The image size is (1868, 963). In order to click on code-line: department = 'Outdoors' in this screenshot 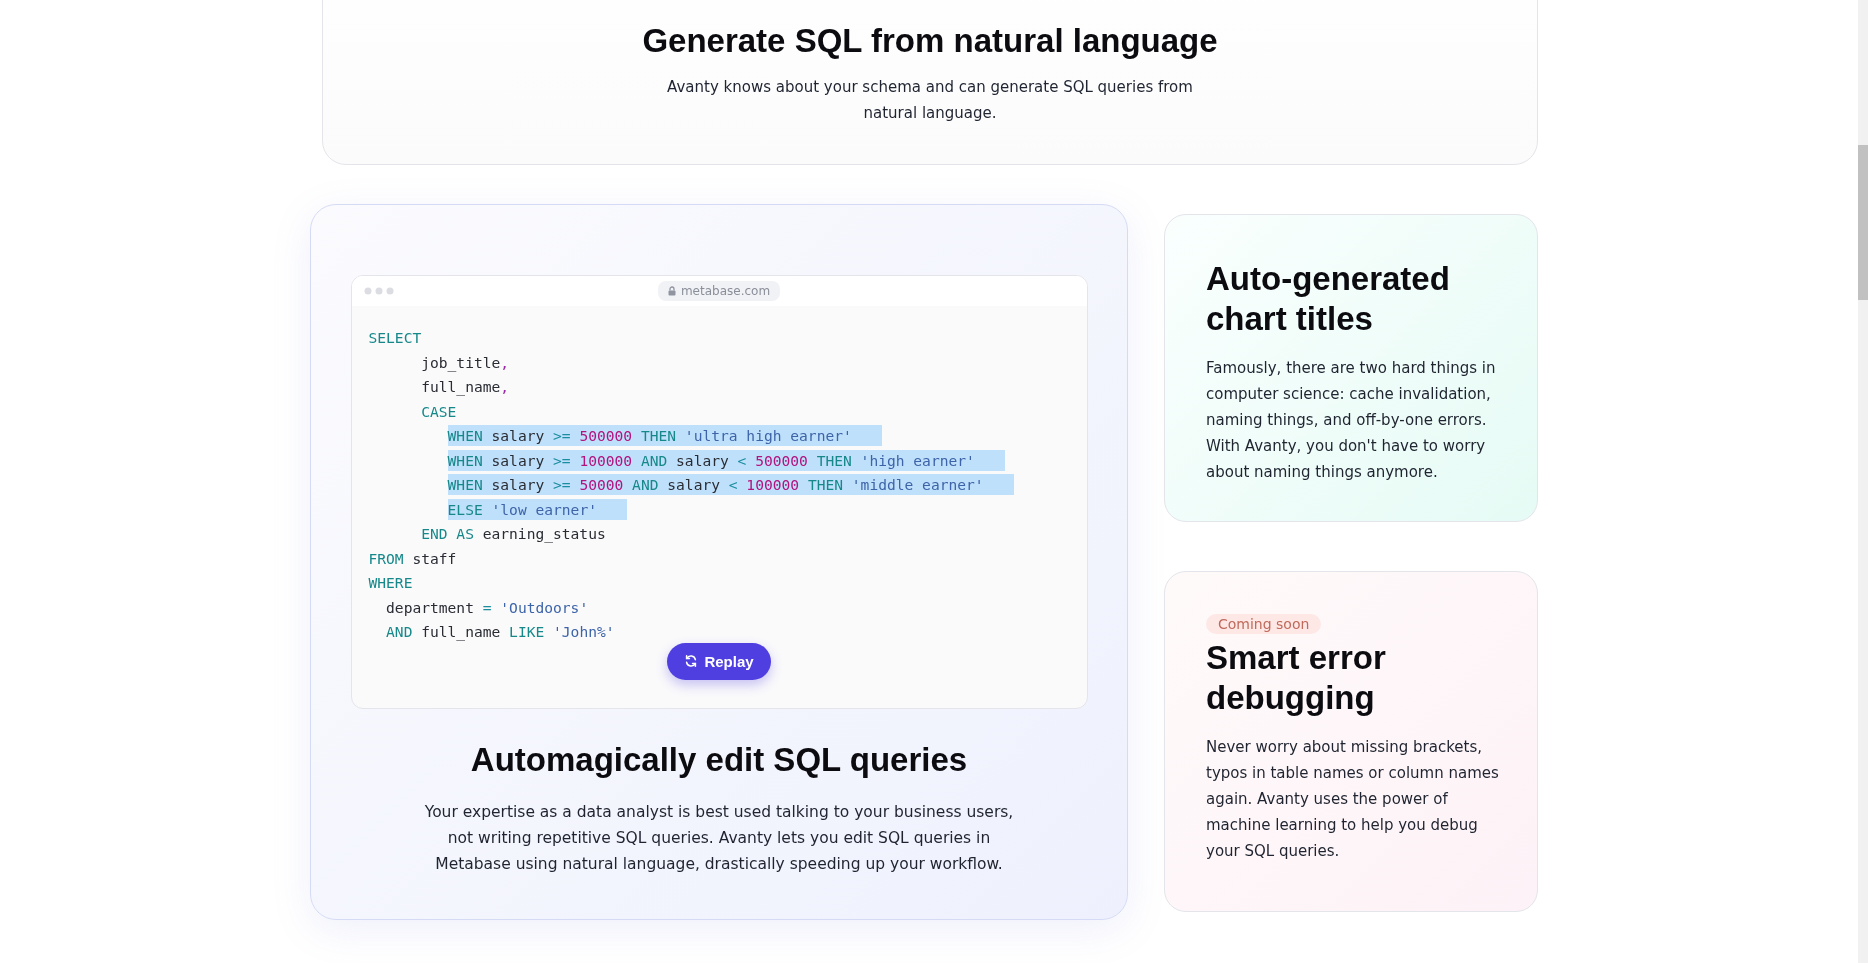, I will do `click(487, 607)`.